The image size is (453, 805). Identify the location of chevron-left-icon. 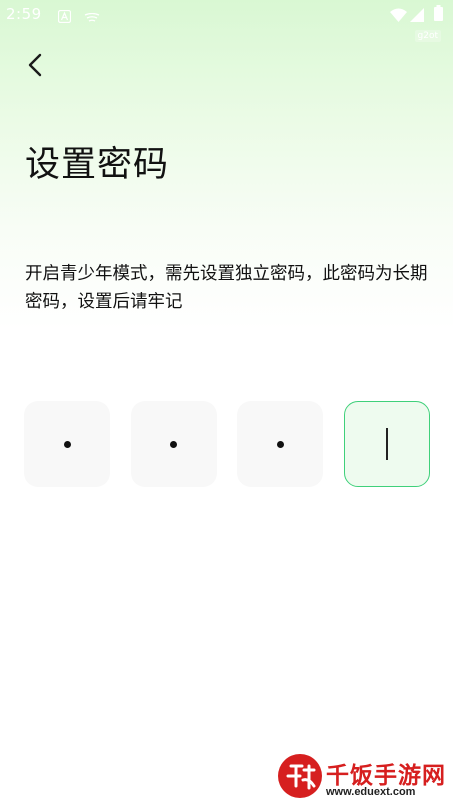
(35, 67).